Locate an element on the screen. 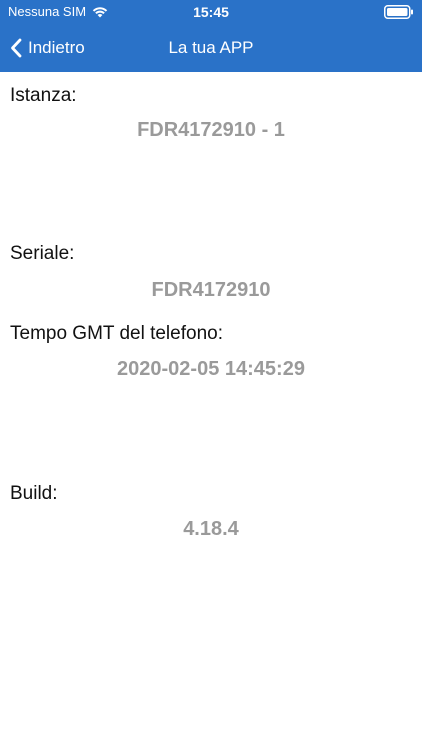  field-value: 2020-02-05 14:45:29 is located at coordinates (211, 369).